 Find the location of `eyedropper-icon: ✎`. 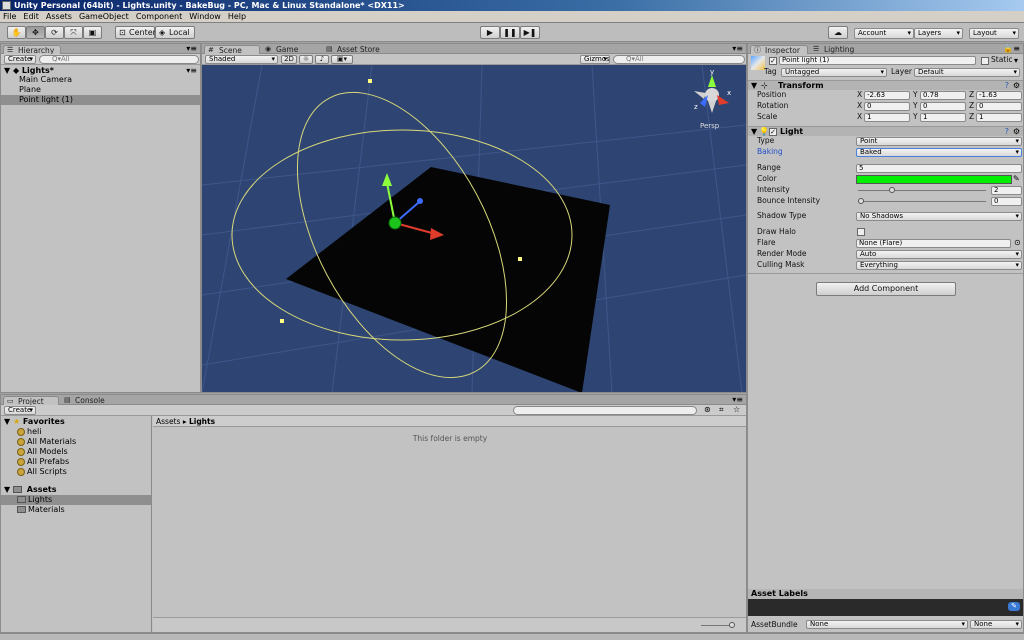

eyedropper-icon: ✎ is located at coordinates (1016, 179).